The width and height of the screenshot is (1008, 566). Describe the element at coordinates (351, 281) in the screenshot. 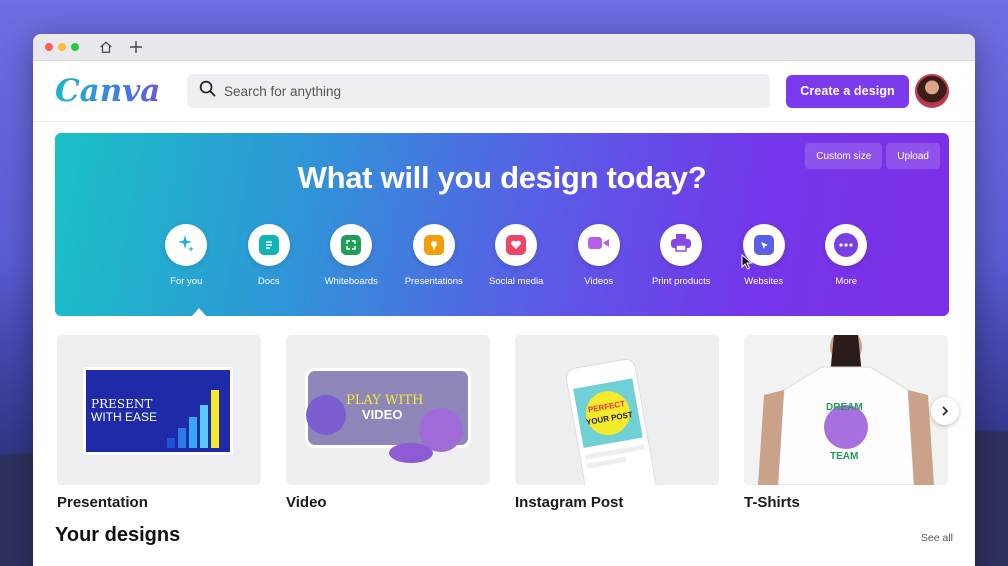

I see `category-label: Whiteboards` at that location.